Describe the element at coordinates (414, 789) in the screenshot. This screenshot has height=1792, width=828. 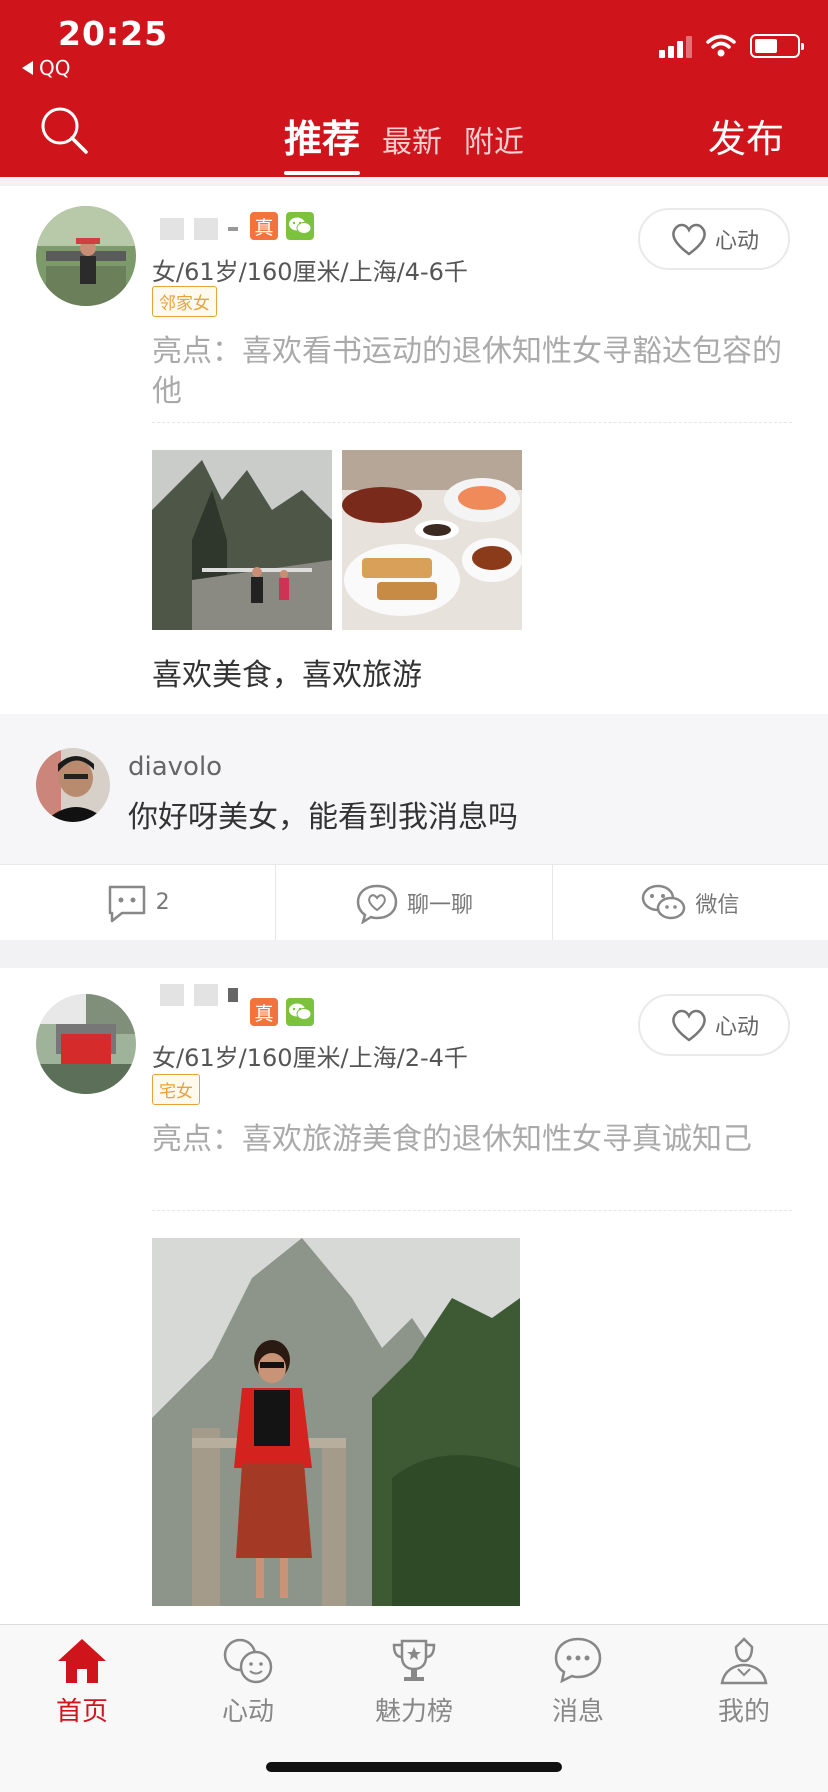
I see `comment-preview: diavolo 你好呀美女，能看到我消息吗` at that location.